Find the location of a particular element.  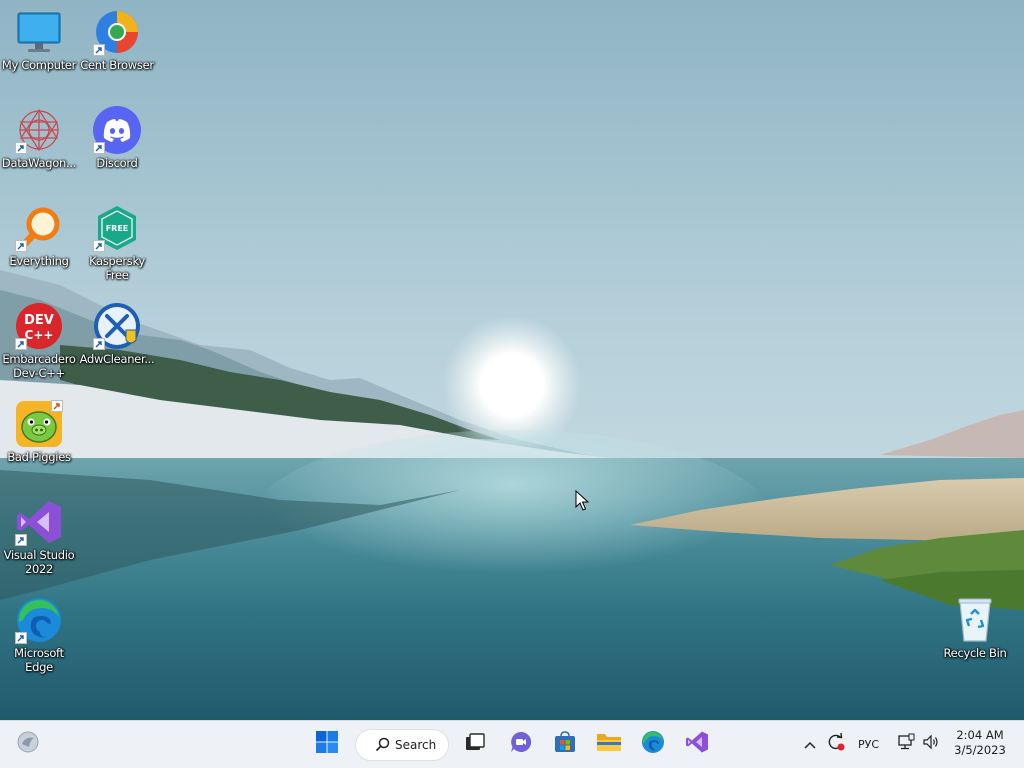

devcpp-icon: DEV C++ is located at coordinates (39, 326).